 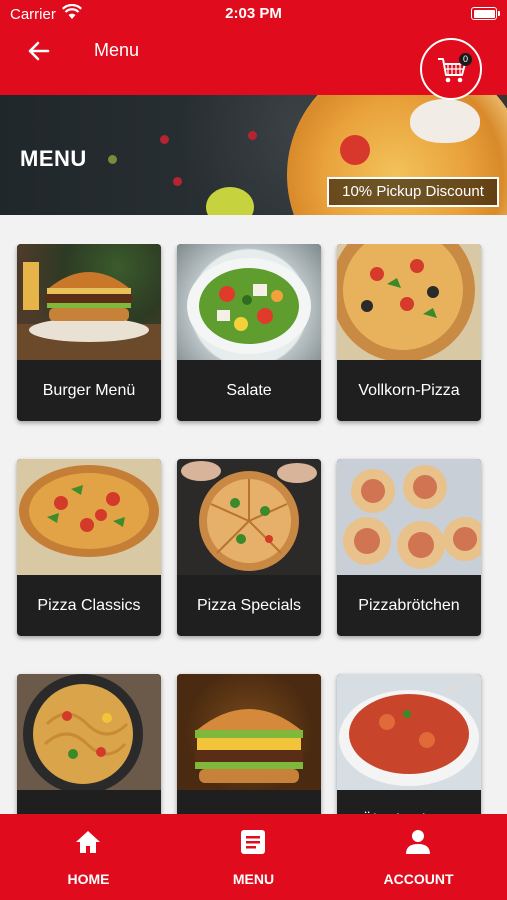 What do you see at coordinates (117, 50) in the screenshot?
I see `page-title: Menu` at bounding box center [117, 50].